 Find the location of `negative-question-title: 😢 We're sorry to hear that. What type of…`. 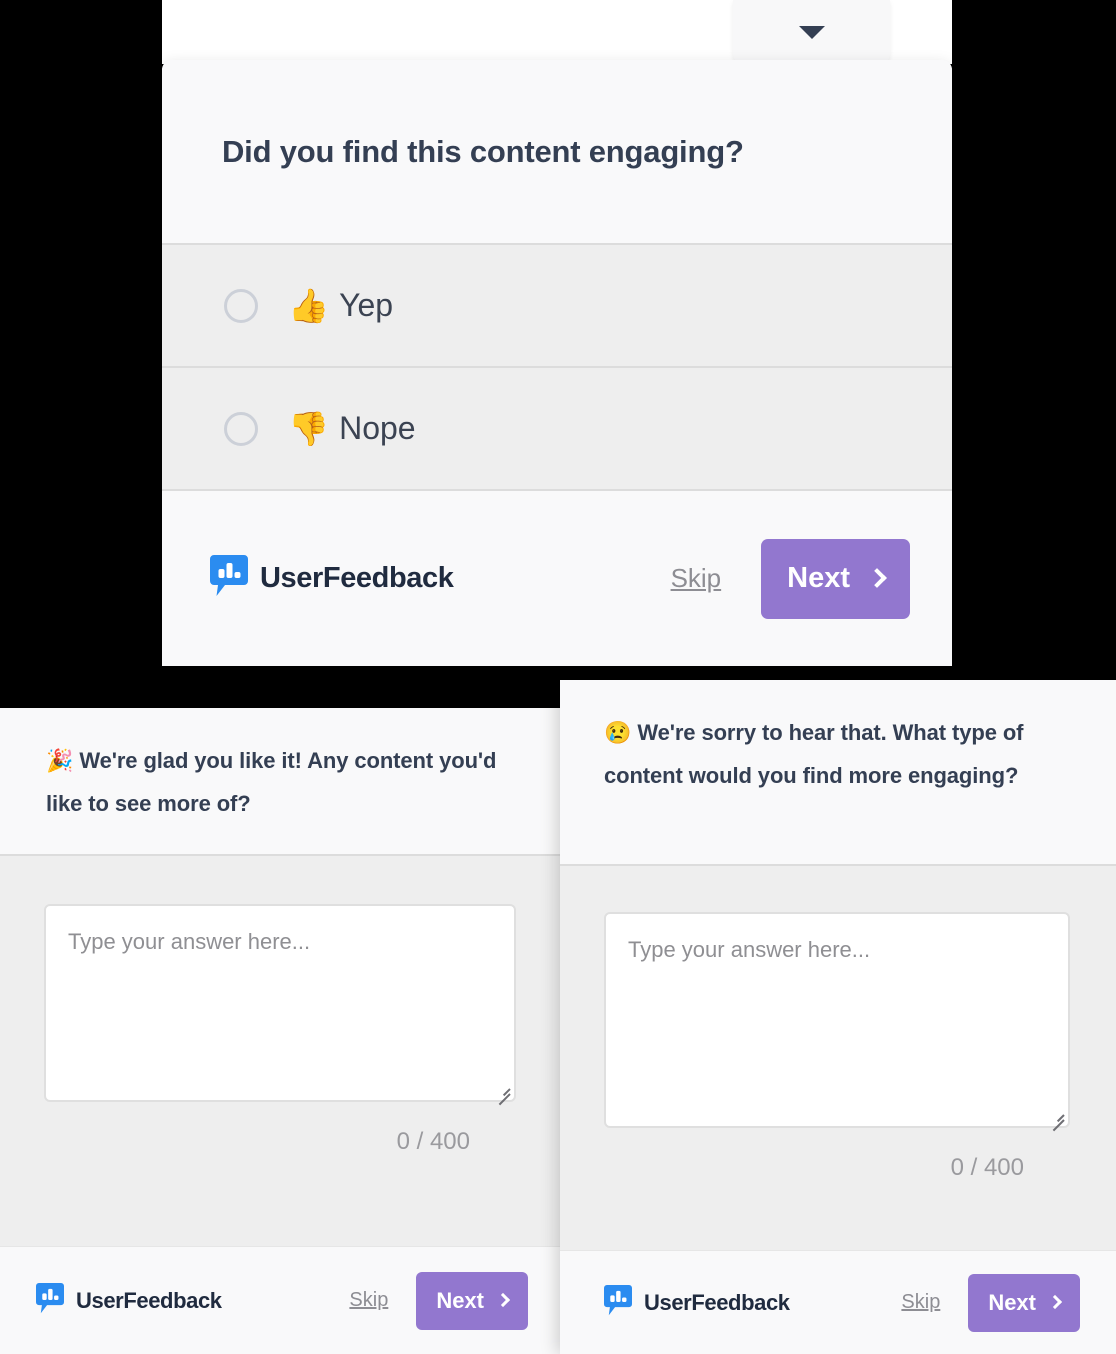

negative-question-title: 😢 We're sorry to hear that. What type of… is located at coordinates (841, 755).